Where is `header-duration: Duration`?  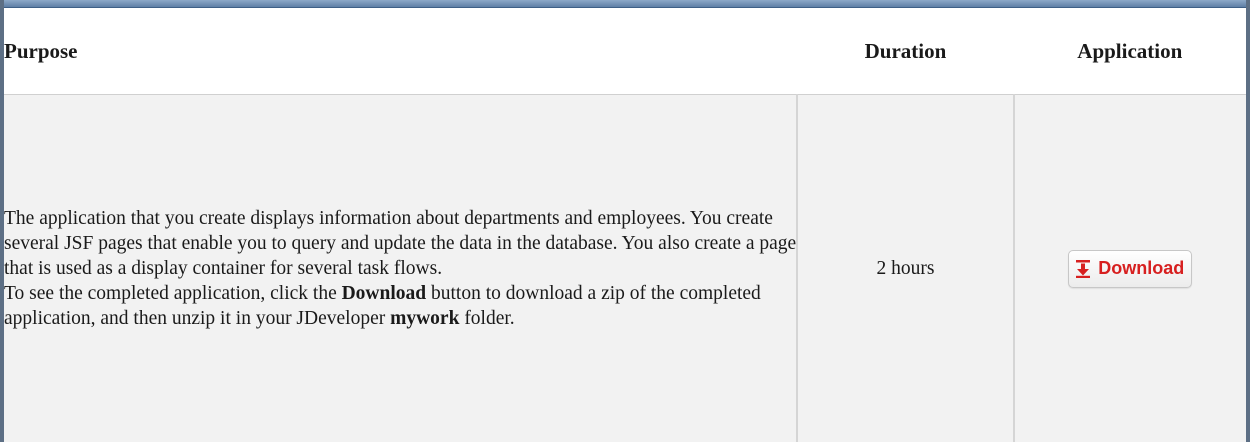 header-duration: Duration is located at coordinates (905, 51).